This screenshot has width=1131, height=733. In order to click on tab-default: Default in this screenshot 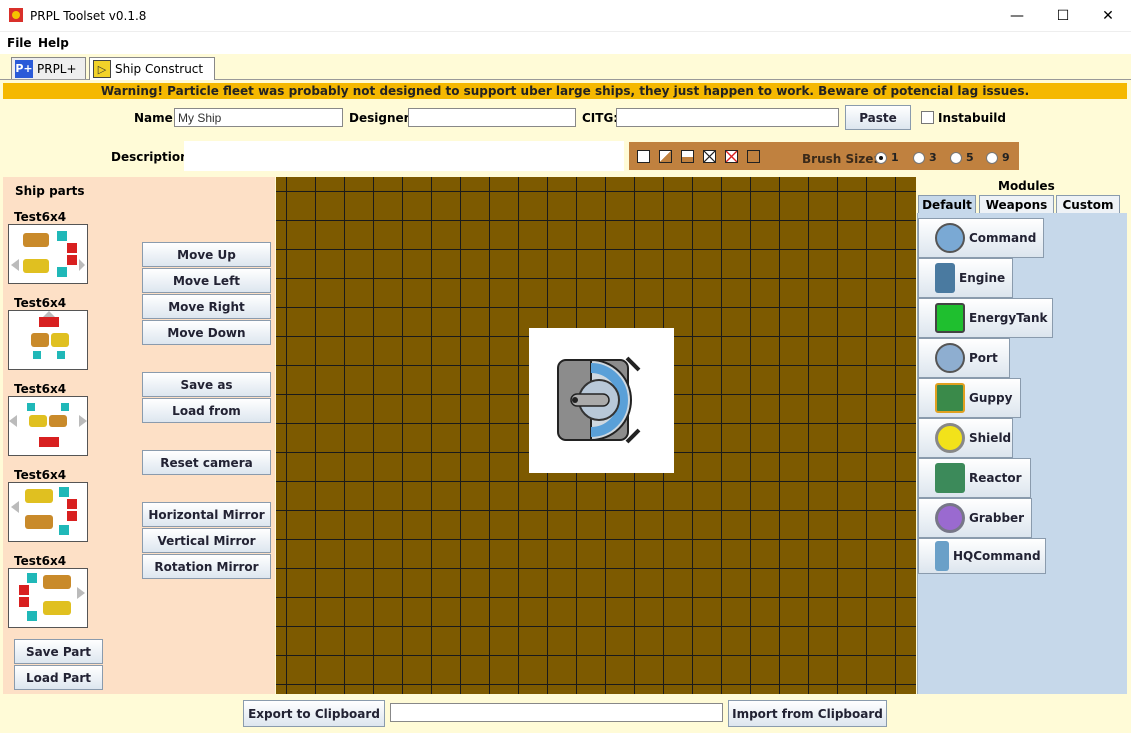, I will do `click(947, 204)`.